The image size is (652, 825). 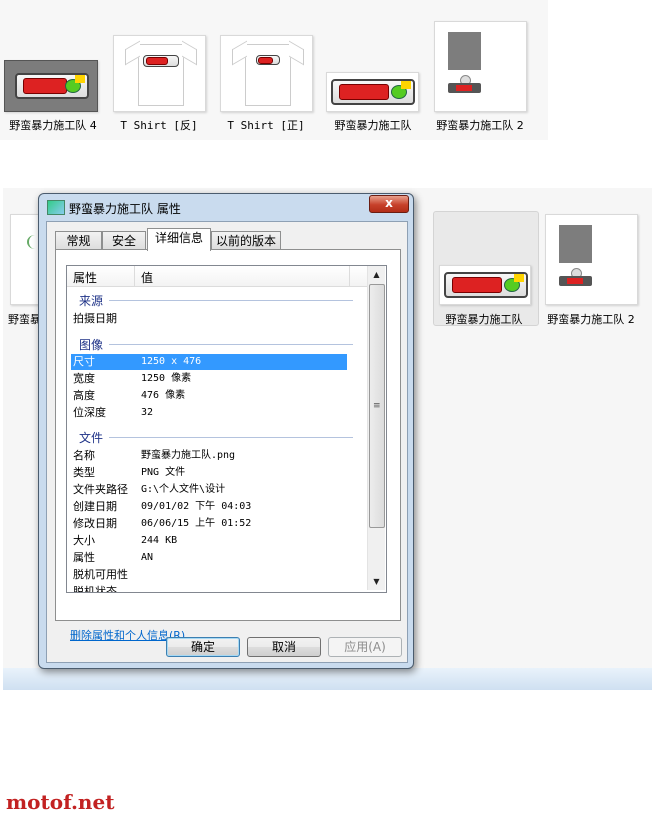 I want to click on apply-button: 应用(A), so click(x=365, y=647).